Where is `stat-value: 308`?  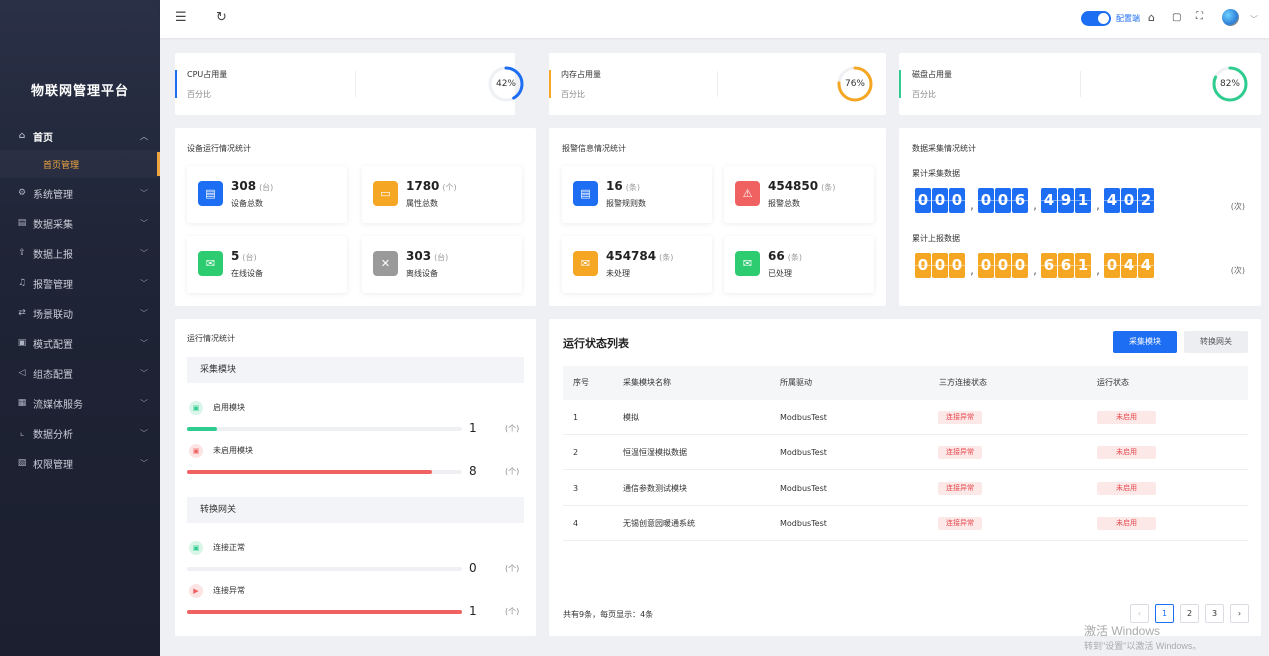 stat-value: 308 is located at coordinates (244, 186).